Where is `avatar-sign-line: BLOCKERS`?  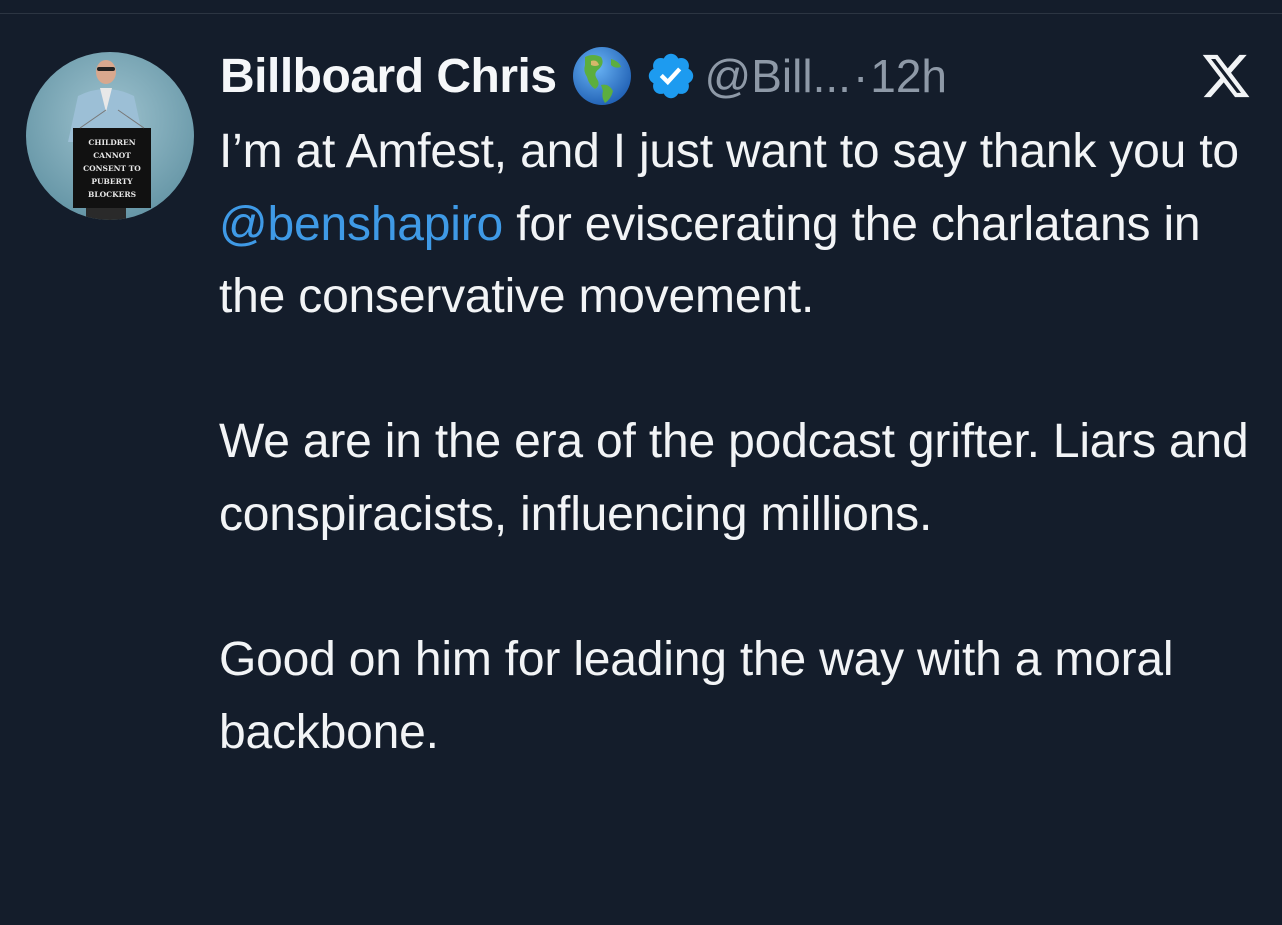 avatar-sign-line: BLOCKERS is located at coordinates (112, 194).